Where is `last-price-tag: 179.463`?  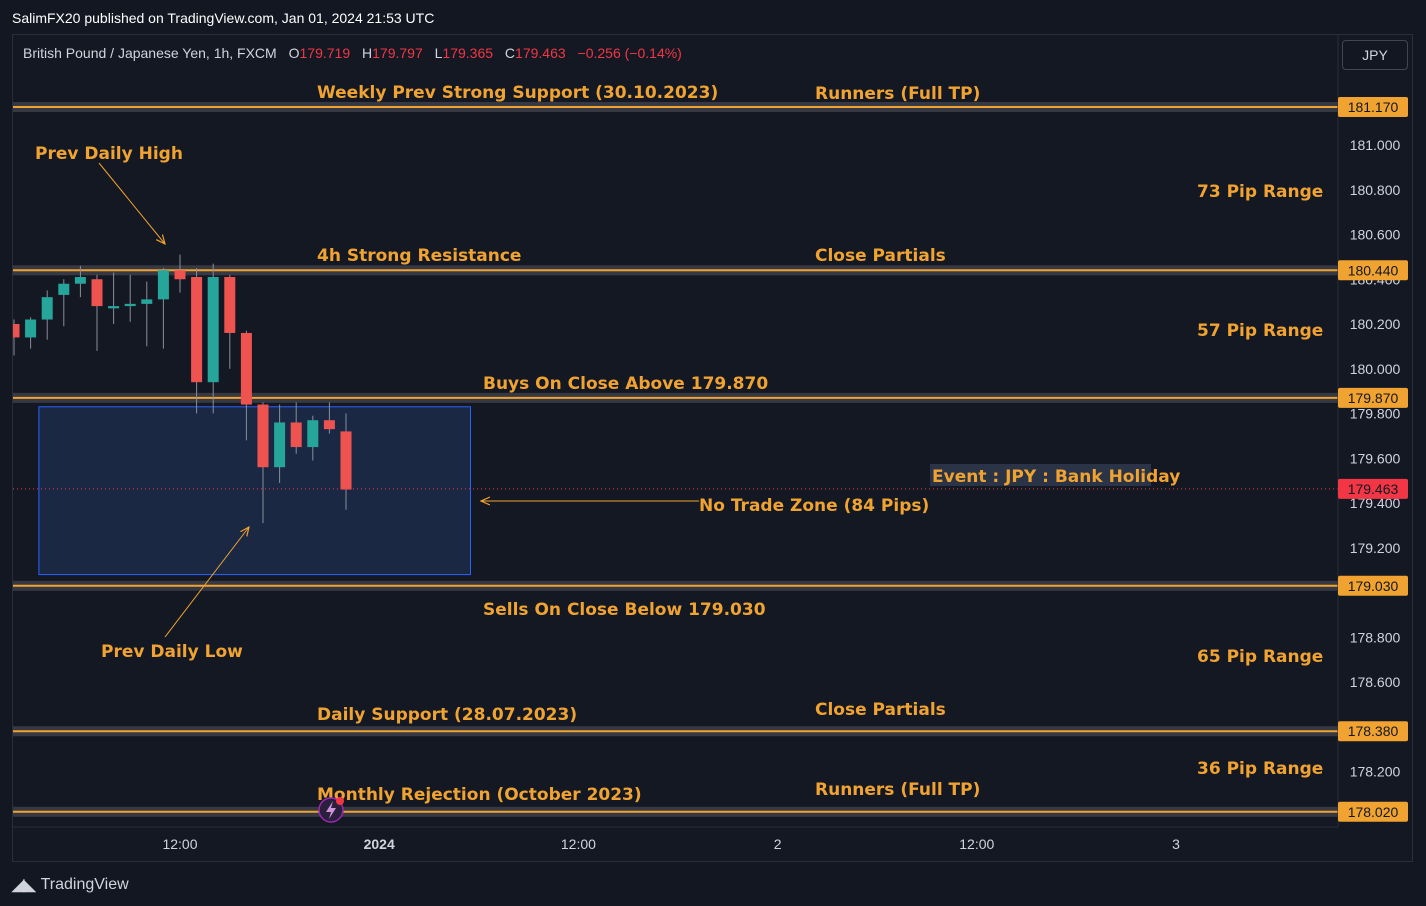
last-price-tag: 179.463 is located at coordinates (1373, 488).